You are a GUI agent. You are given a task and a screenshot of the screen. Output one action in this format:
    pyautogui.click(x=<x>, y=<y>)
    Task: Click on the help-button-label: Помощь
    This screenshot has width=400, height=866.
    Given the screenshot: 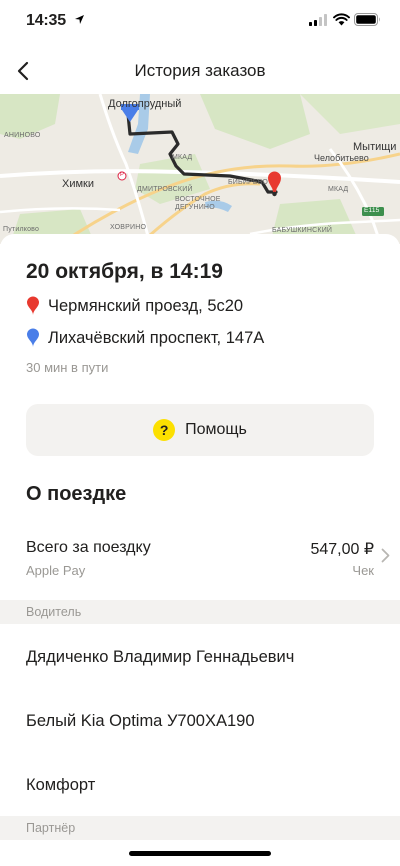 What is the action you would take?
    pyautogui.click(x=216, y=429)
    